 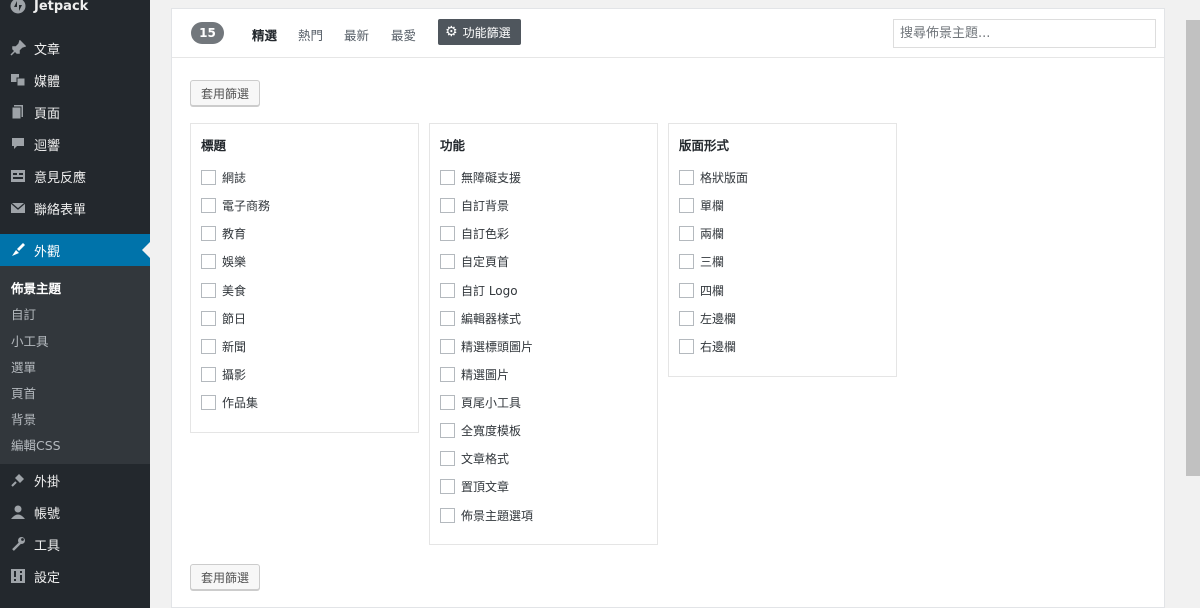 What do you see at coordinates (223, 290) in the screenshot?
I see `filter-option-food: 美食` at bounding box center [223, 290].